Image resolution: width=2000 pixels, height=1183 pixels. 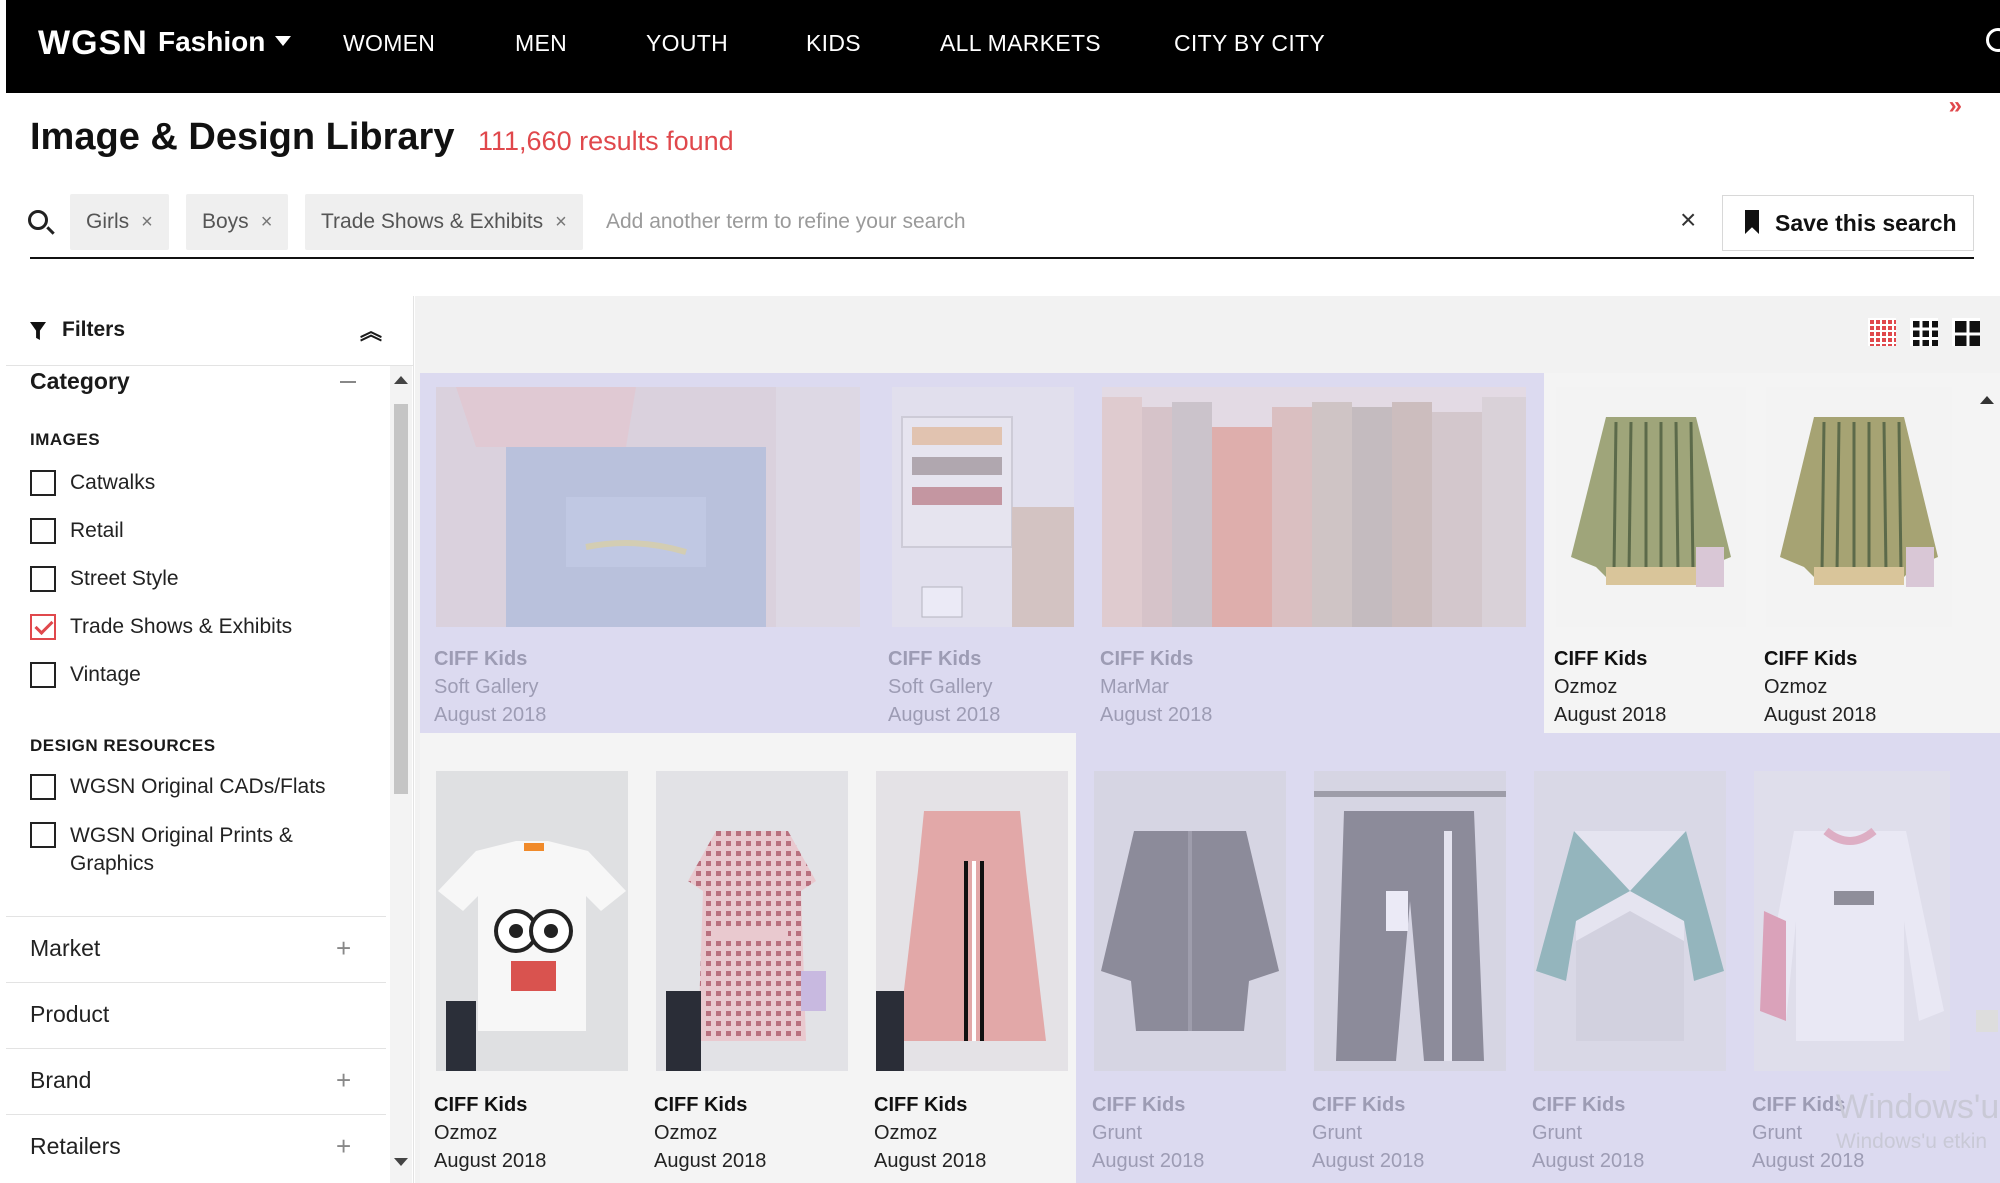 What do you see at coordinates (1987, 1021) in the screenshot?
I see `grid-scrollbar-thumb` at bounding box center [1987, 1021].